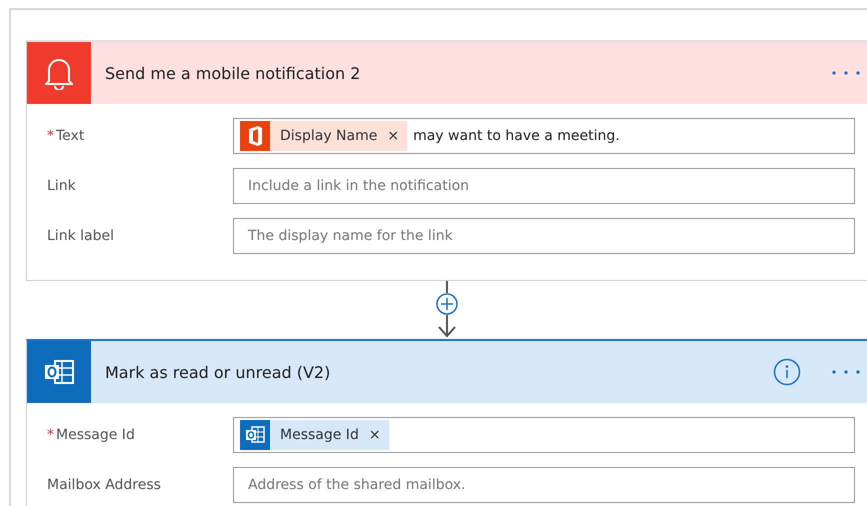  What do you see at coordinates (59, 73) in the screenshot?
I see `bell-icon` at bounding box center [59, 73].